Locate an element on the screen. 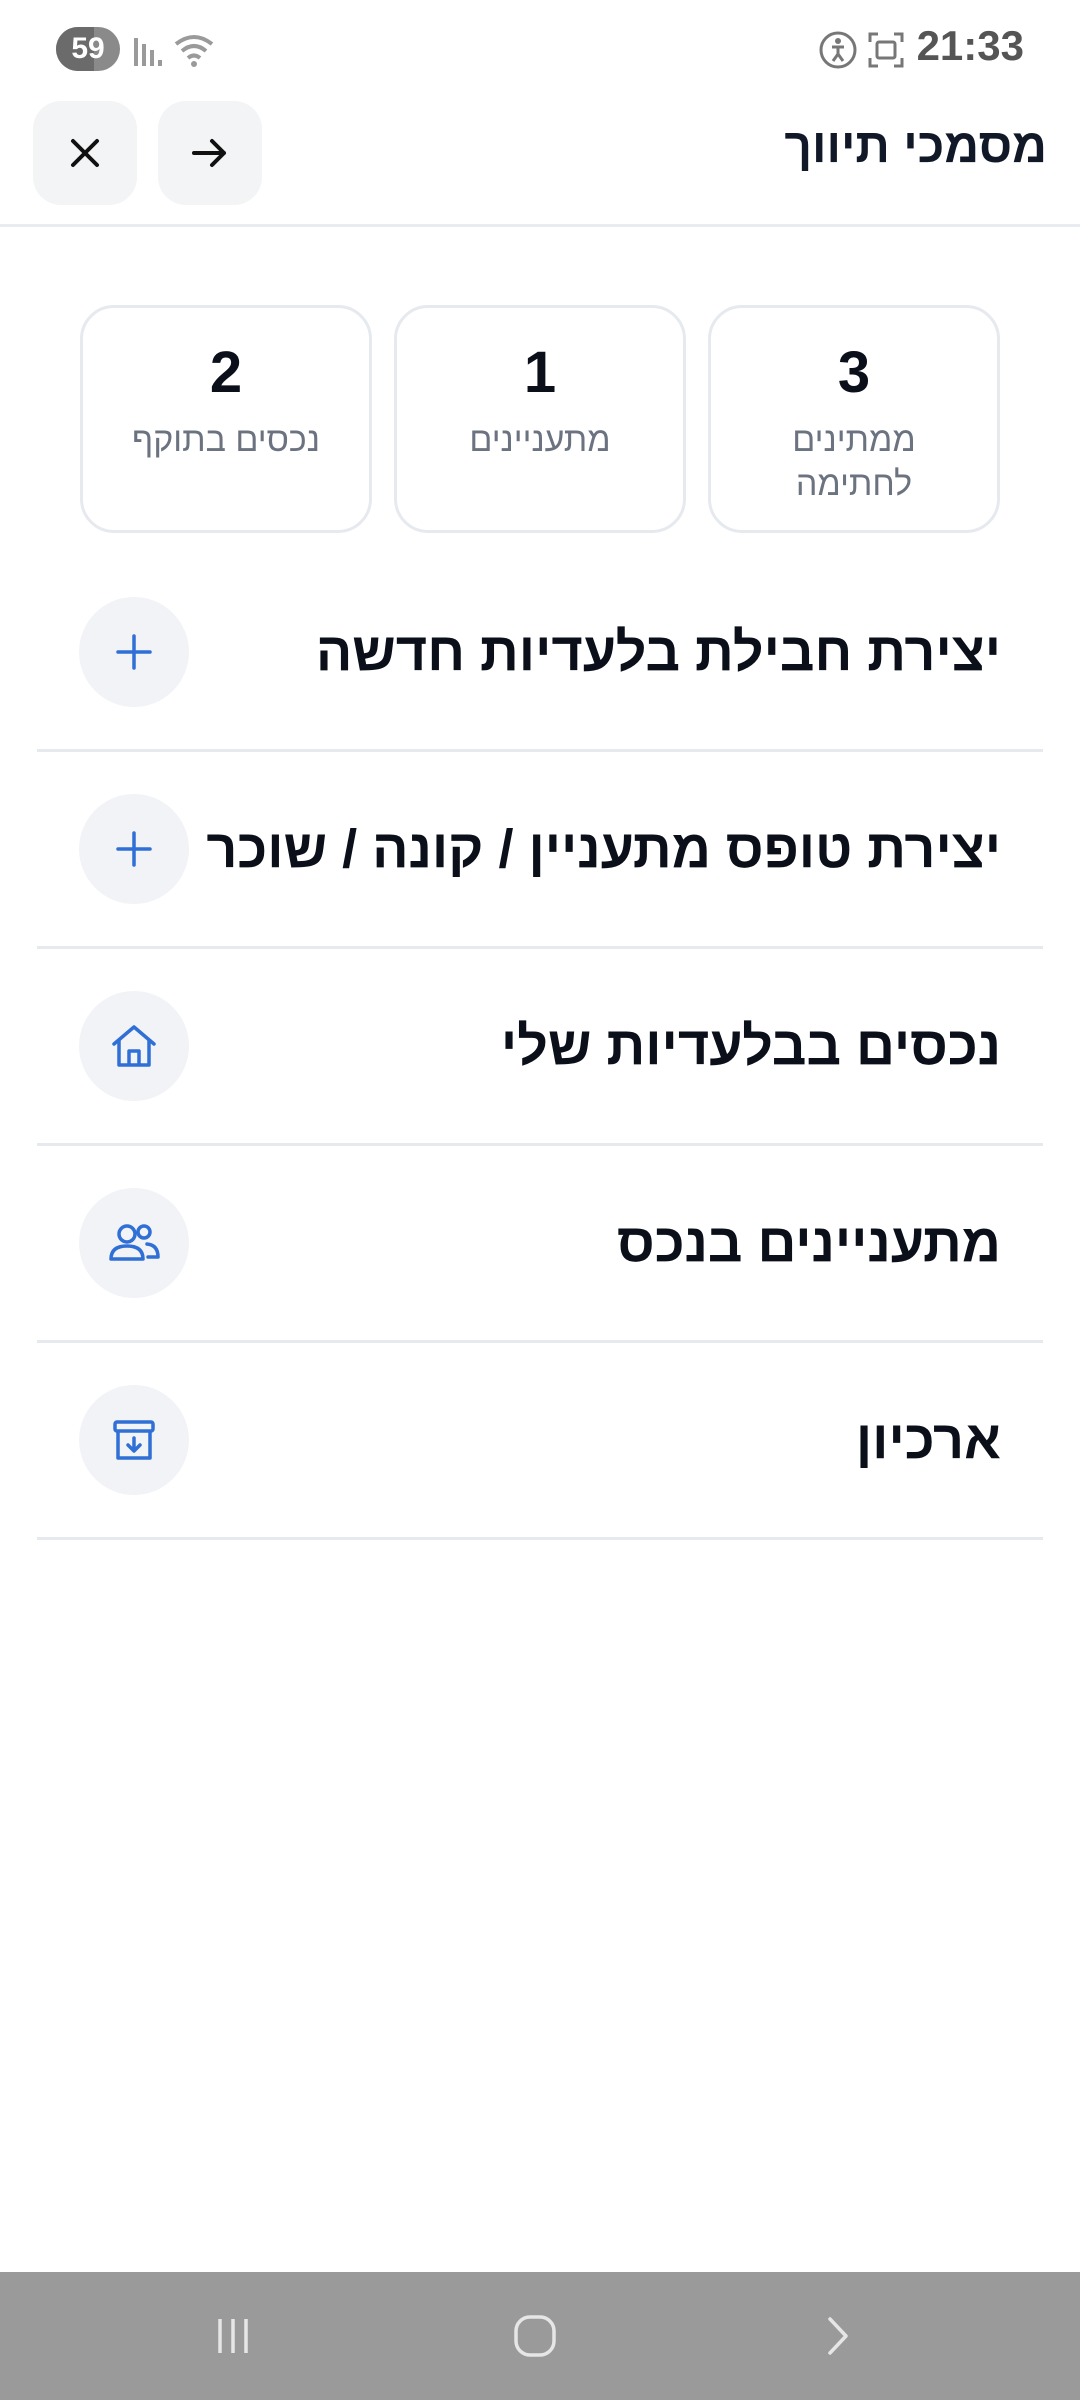 Image resolution: width=1080 pixels, height=2400 pixels. home-icon-container is located at coordinates (134, 1046).